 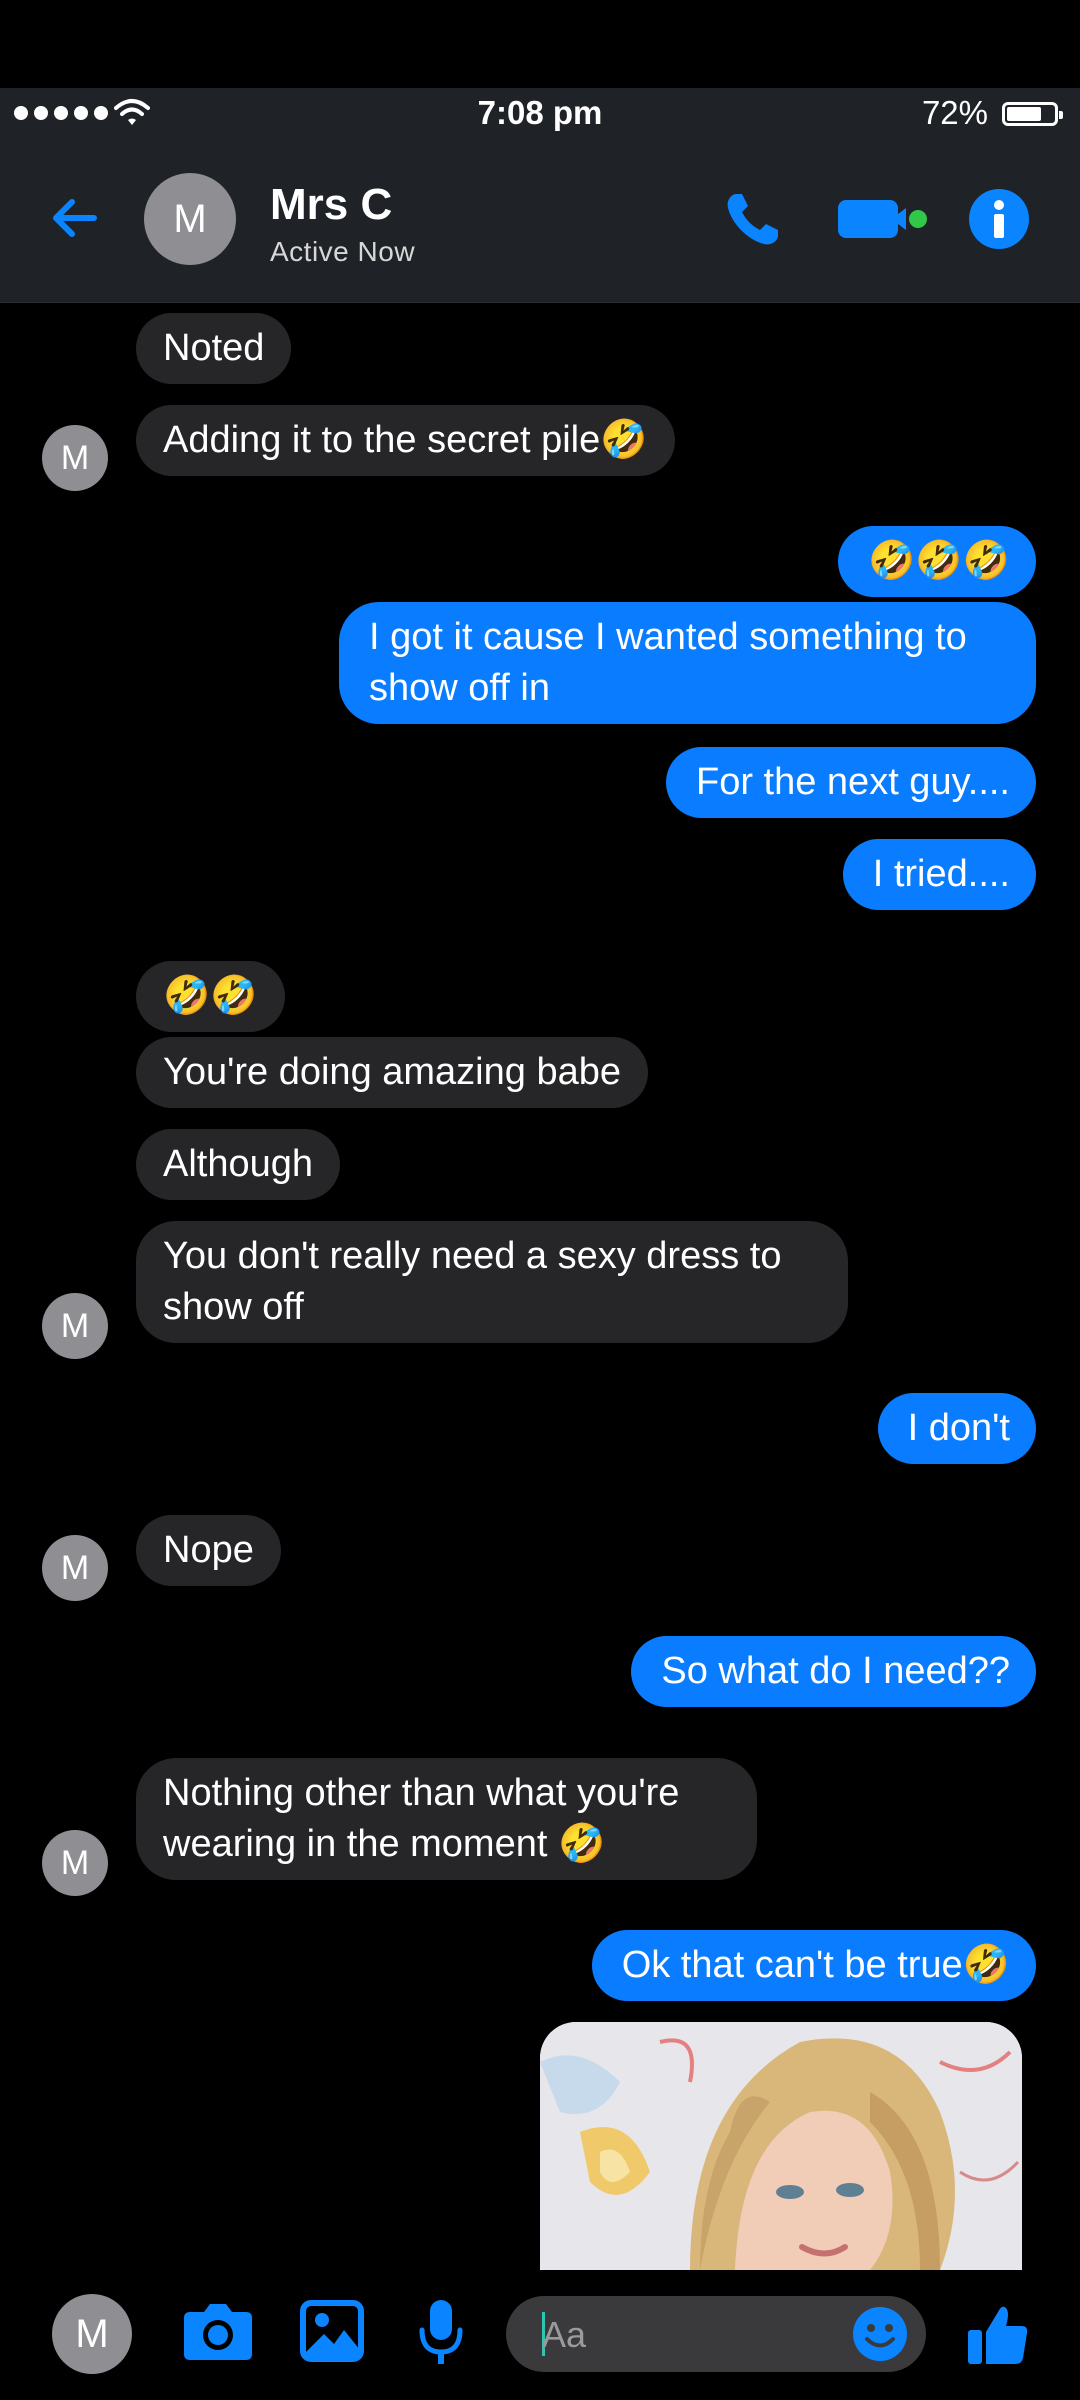 I want to click on incoming-message: Noted, so click(x=214, y=348).